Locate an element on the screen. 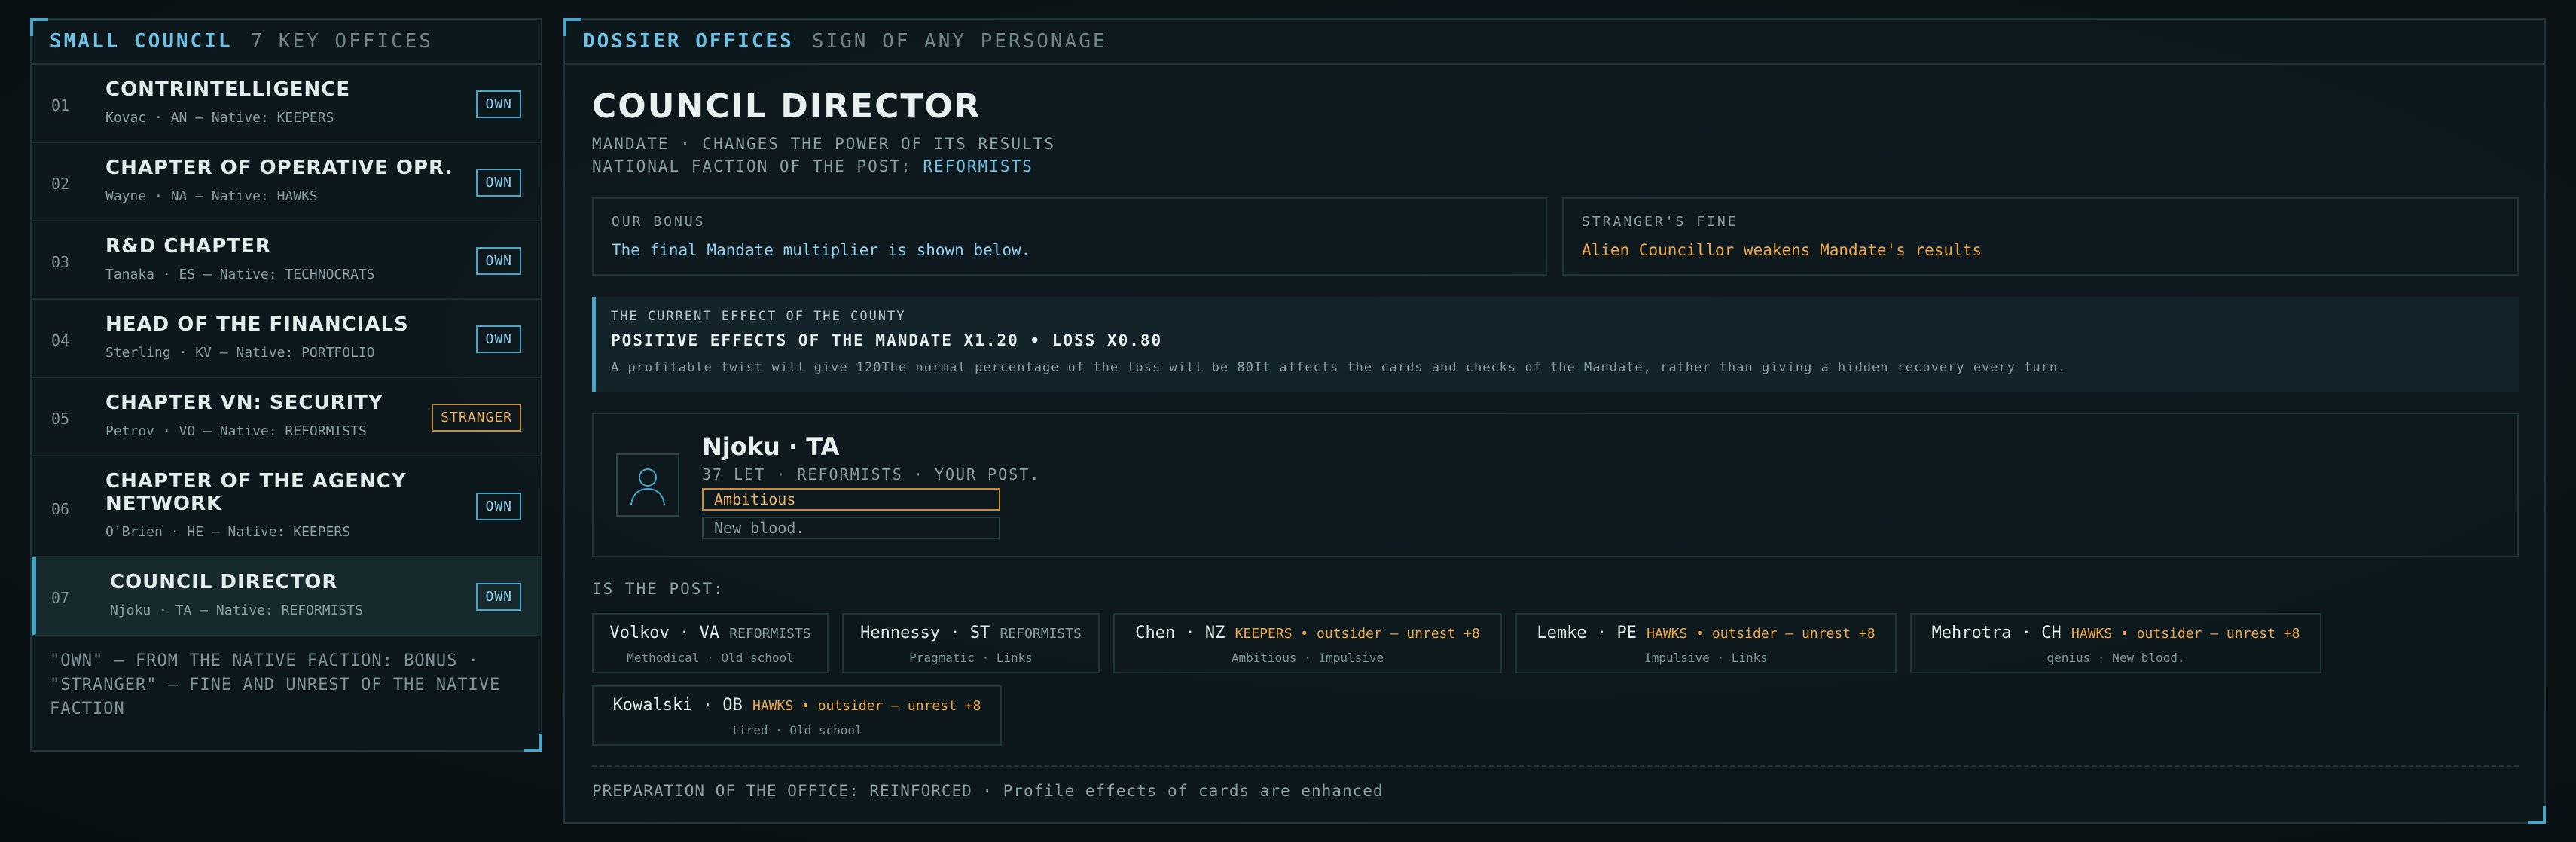 The height and width of the screenshot is (842, 2576). office-holder: Sterling · KV — Native: PORTFOLIO is located at coordinates (240, 353).